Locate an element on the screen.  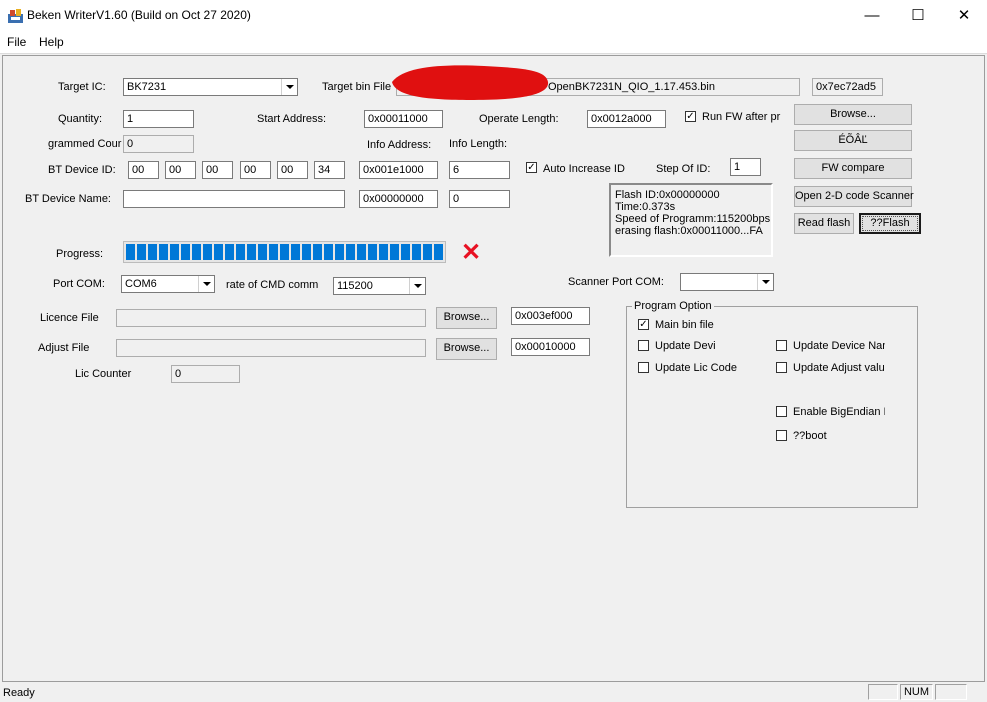
step-of-id-label: Step Of ID: is located at coordinates (683, 169).